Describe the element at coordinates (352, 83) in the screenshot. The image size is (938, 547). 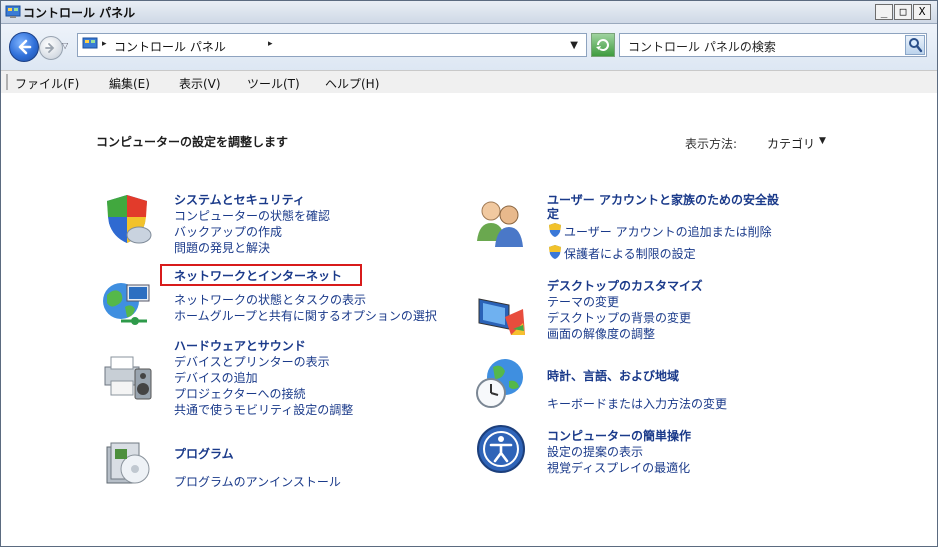
I see `menu-help: ヘルプ(H)` at that location.